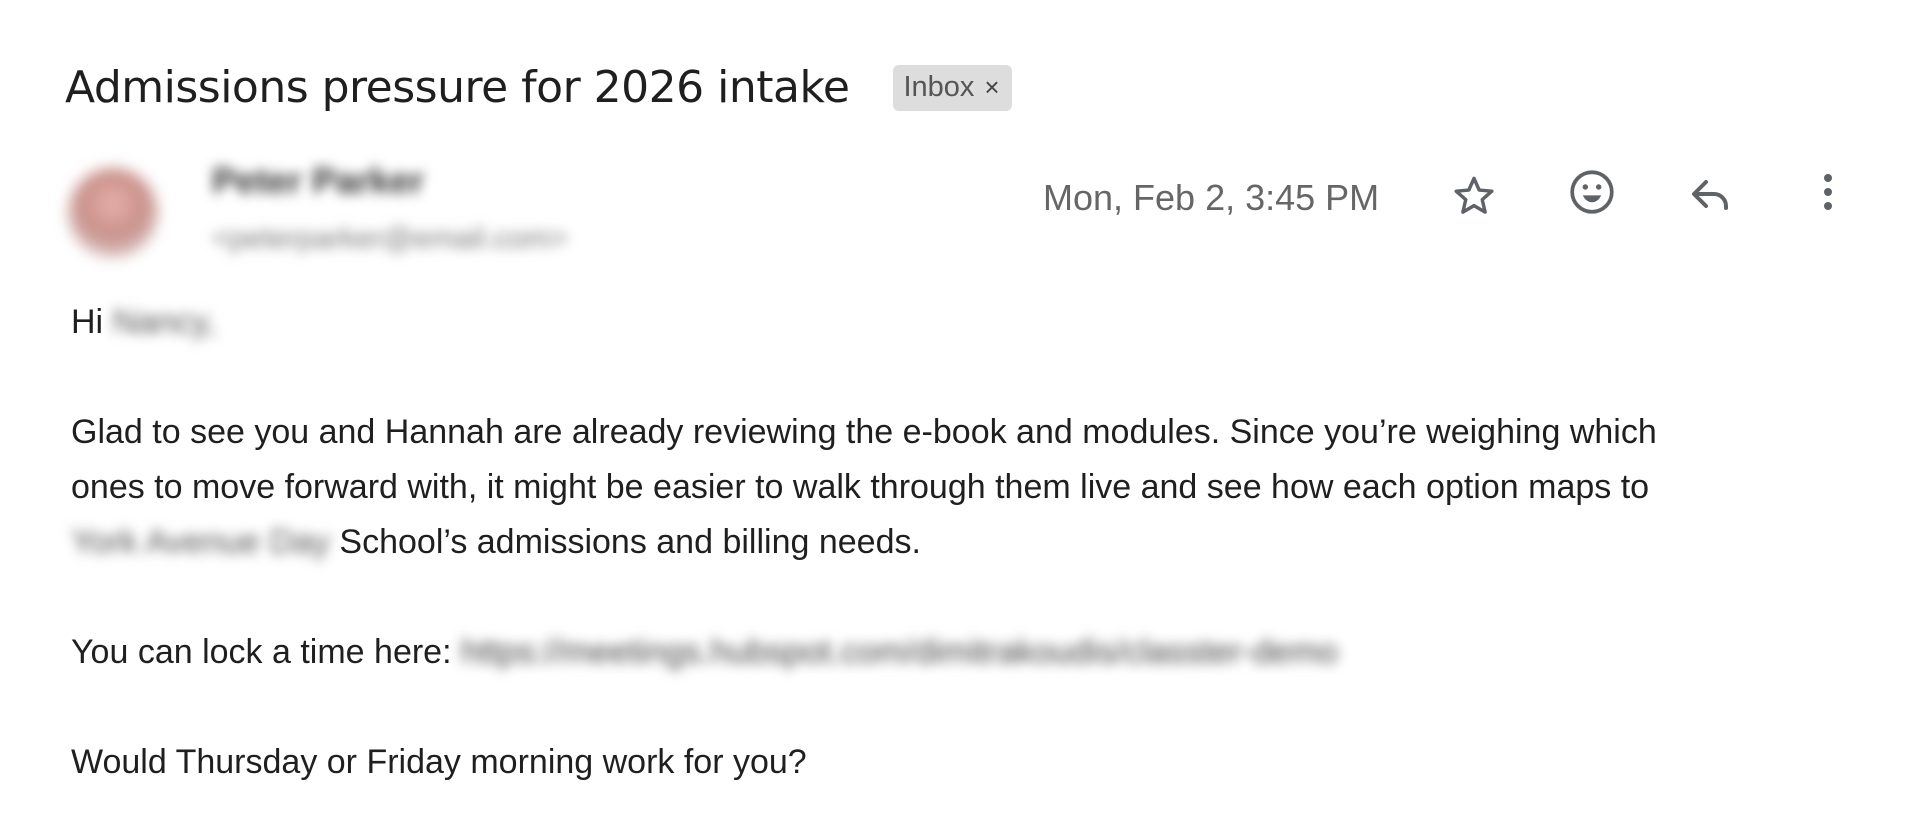 The image size is (1920, 813). I want to click on paragraph-1-line-3: School’s admissions and billing needs., so click(625, 542).